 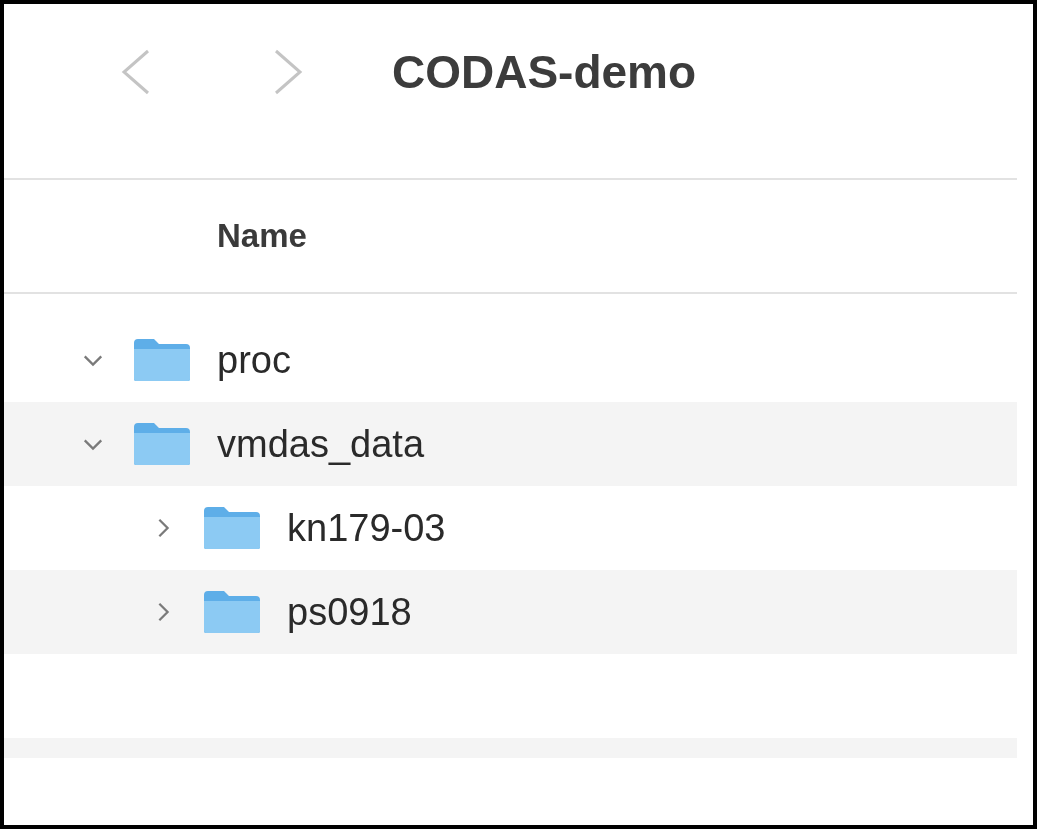 I want to click on folder-name: kn179-03, so click(x=366, y=528).